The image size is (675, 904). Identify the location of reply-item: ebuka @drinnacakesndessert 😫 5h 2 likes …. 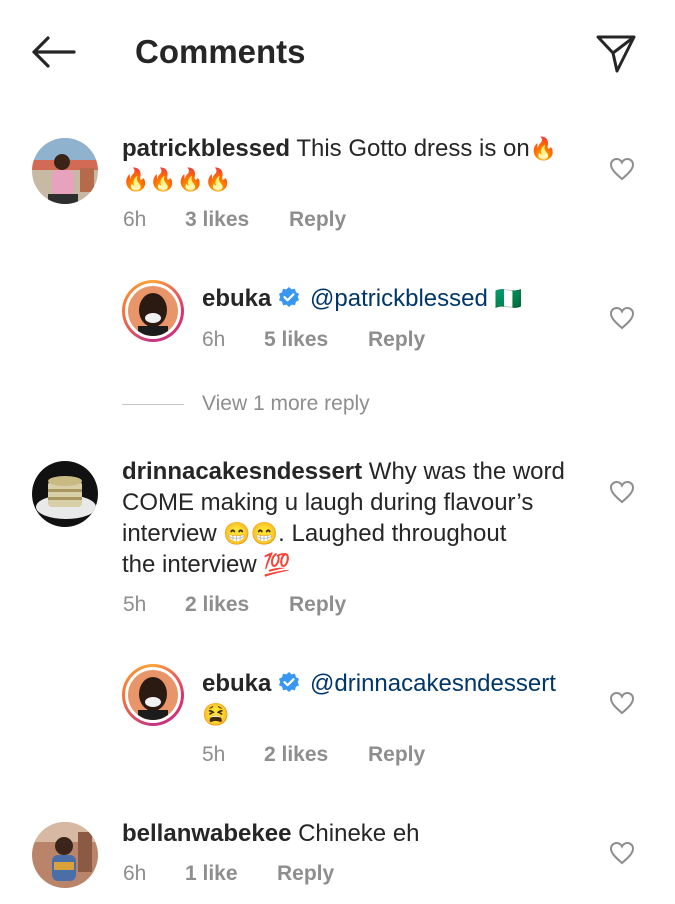
(337, 719).